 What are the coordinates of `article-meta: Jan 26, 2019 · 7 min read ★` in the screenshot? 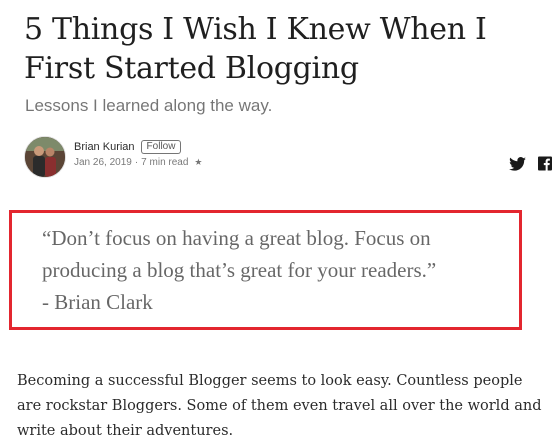 It's located at (138, 162).